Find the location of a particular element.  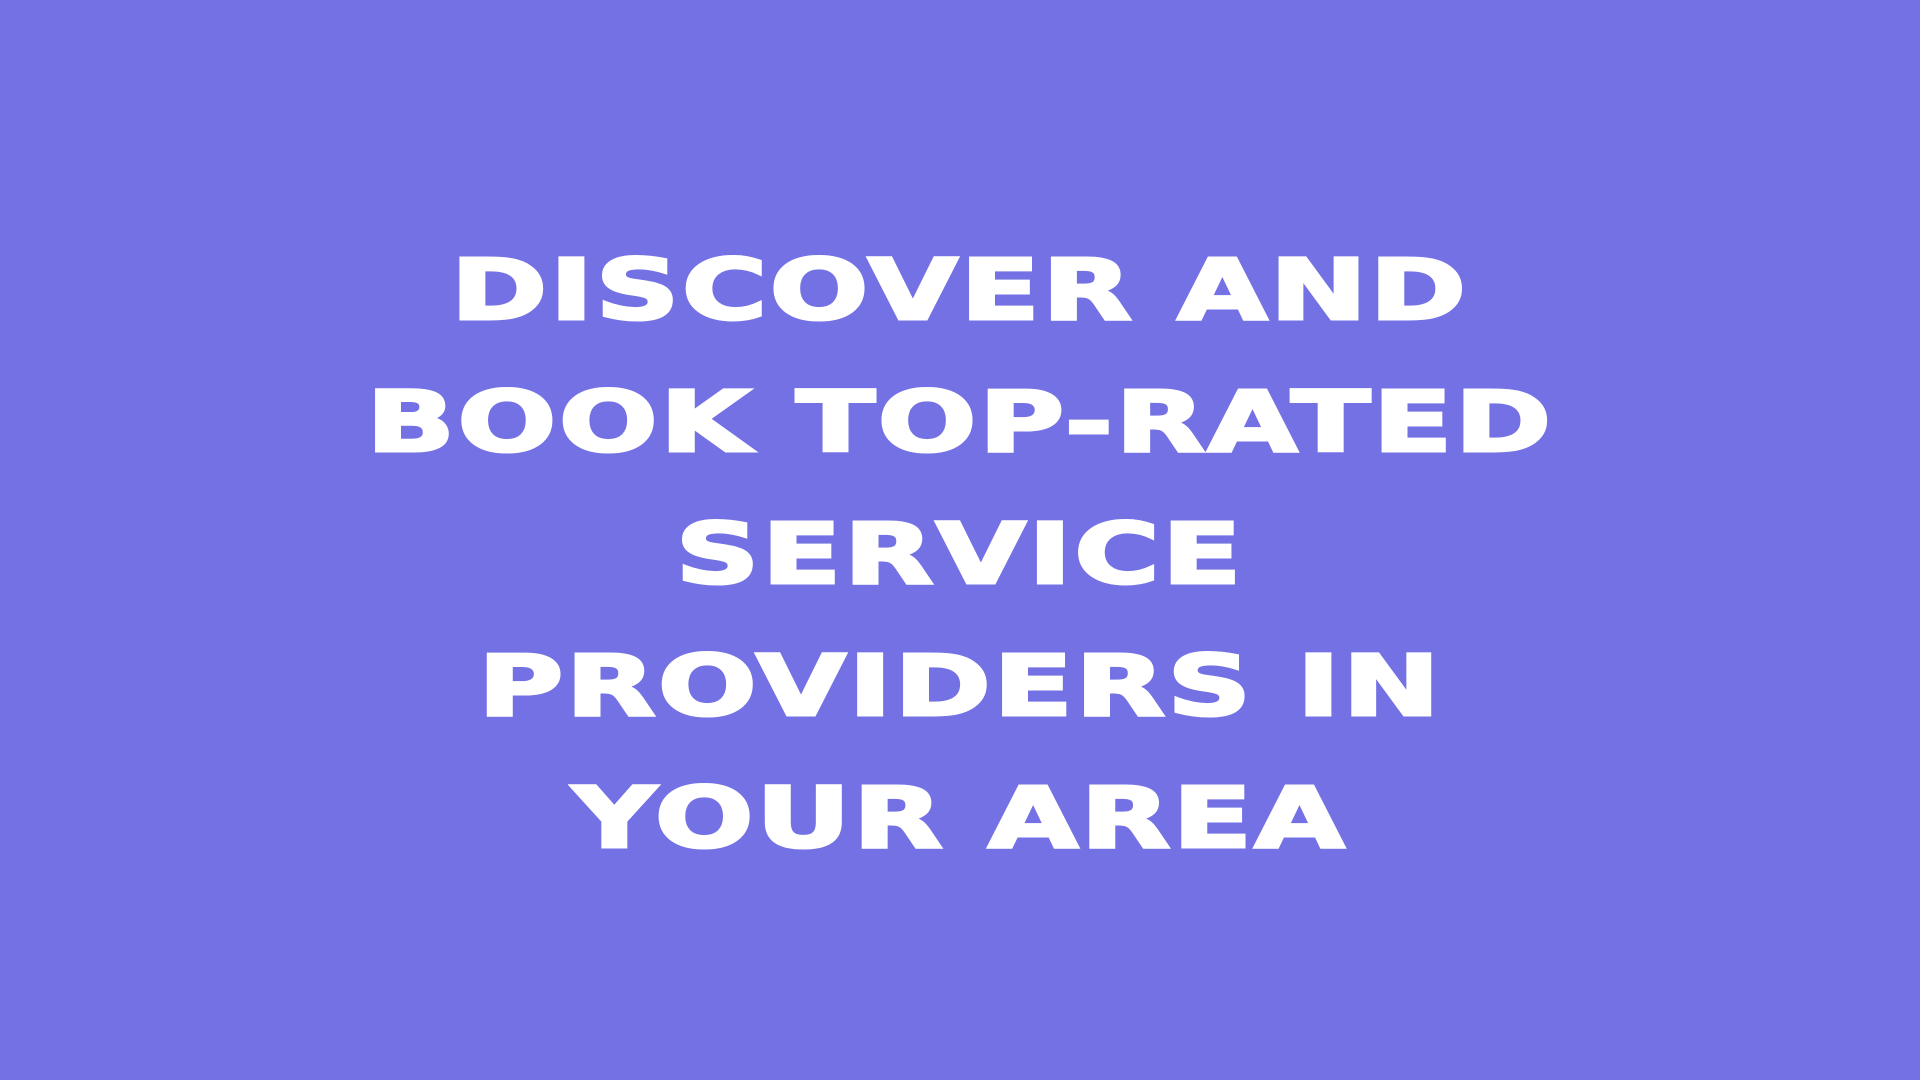

headline-line-3: SERVICE is located at coordinates (959, 554).